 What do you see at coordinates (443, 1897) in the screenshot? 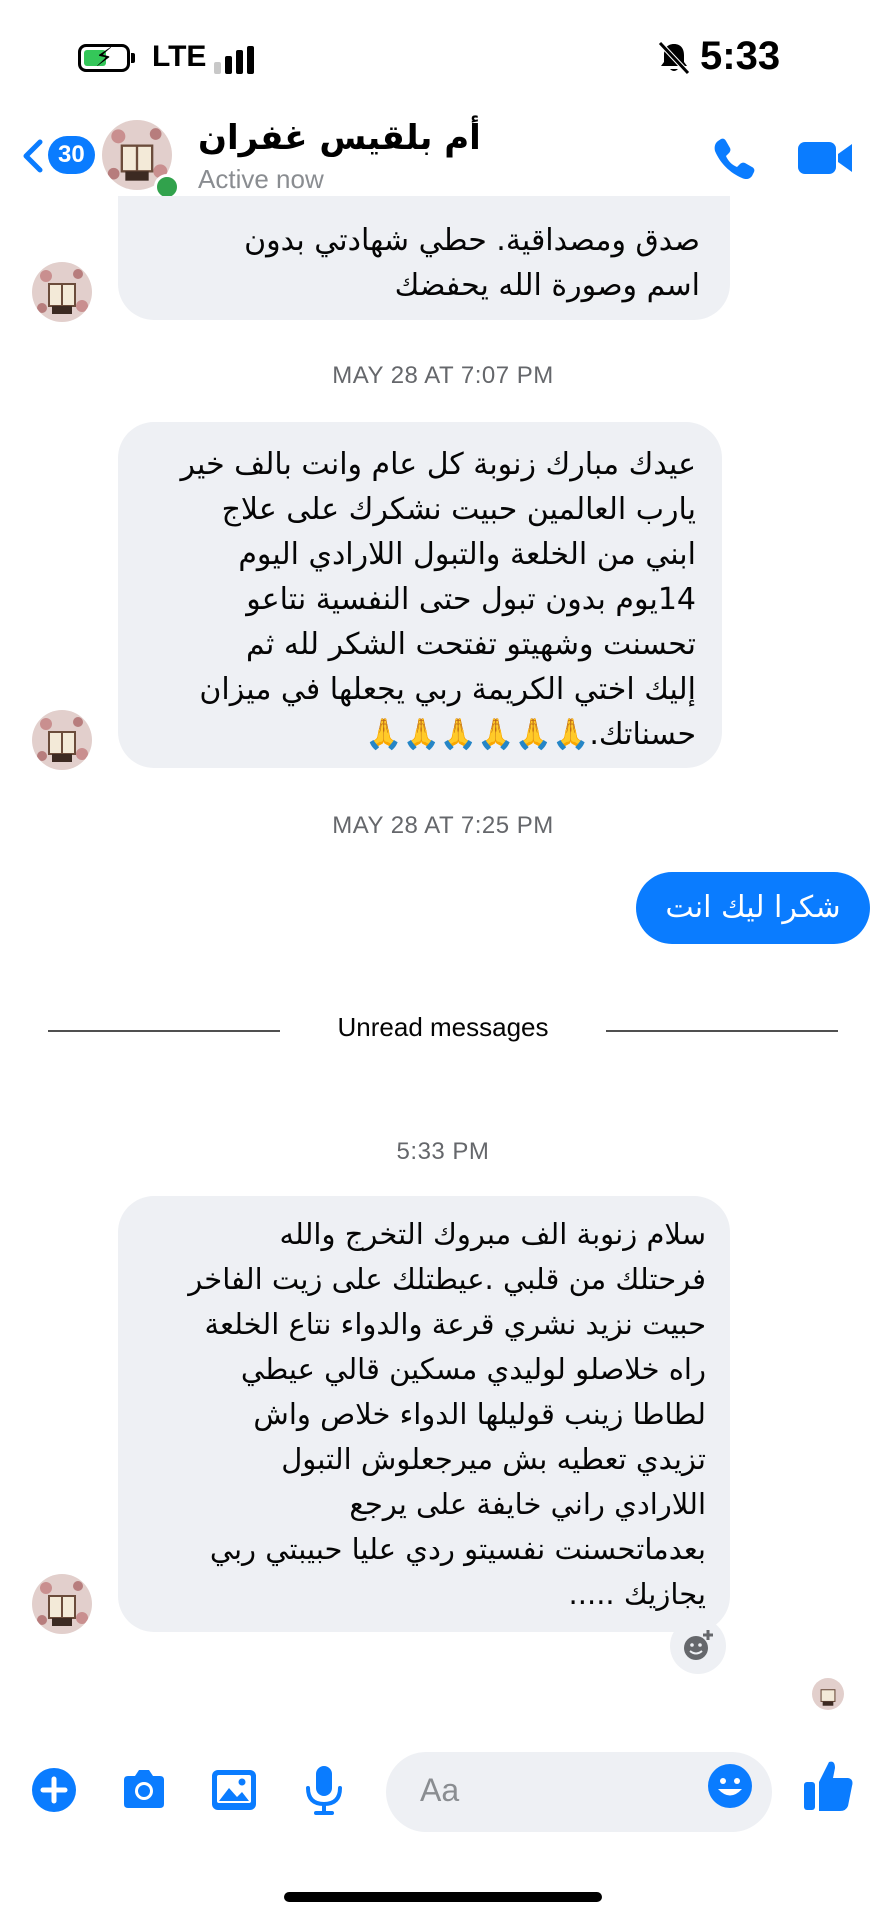
I see `home-indicator` at bounding box center [443, 1897].